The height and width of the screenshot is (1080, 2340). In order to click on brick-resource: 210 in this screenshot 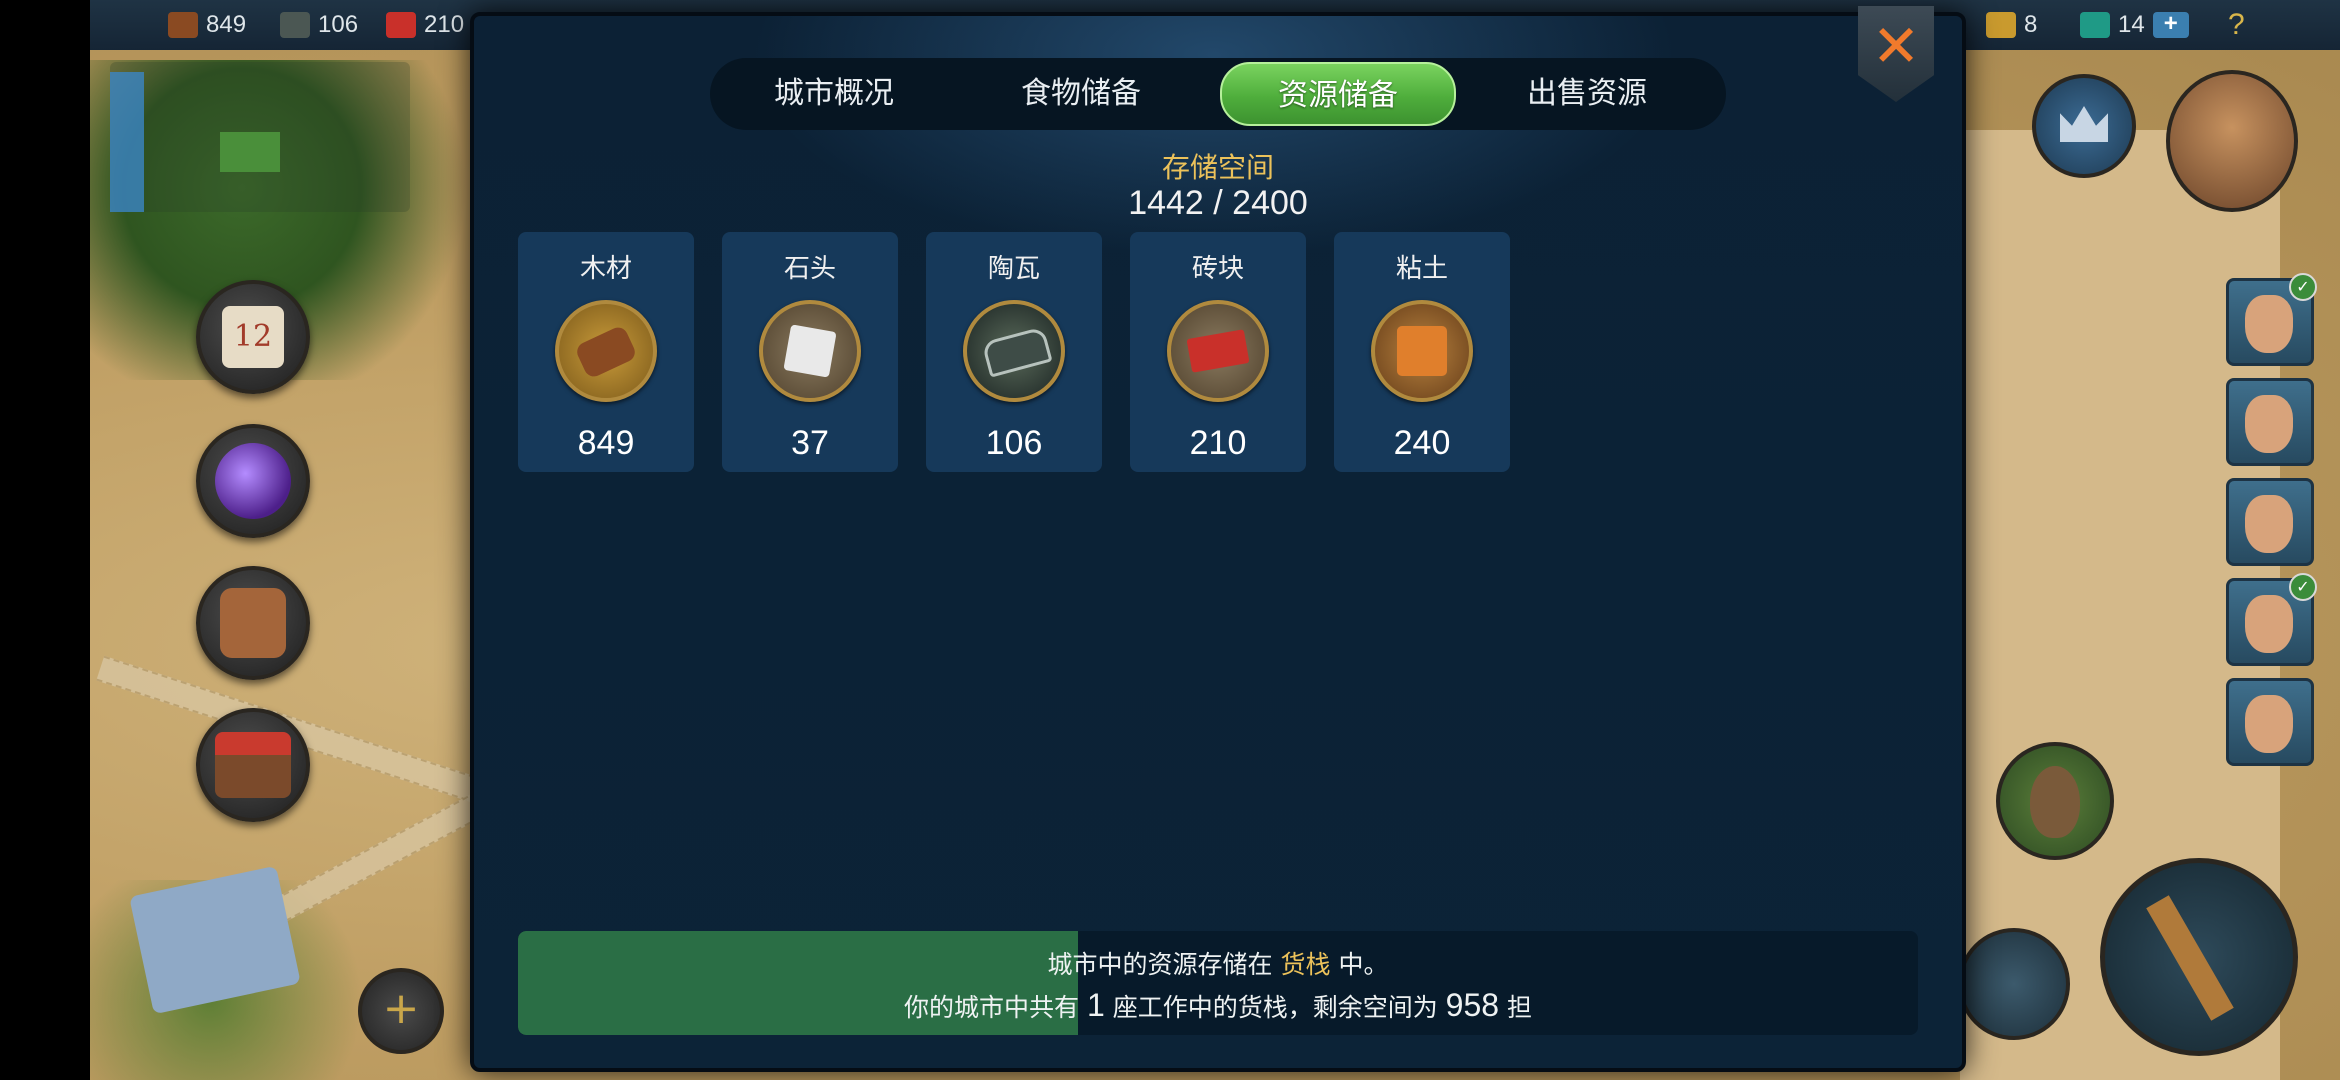, I will do `click(425, 25)`.